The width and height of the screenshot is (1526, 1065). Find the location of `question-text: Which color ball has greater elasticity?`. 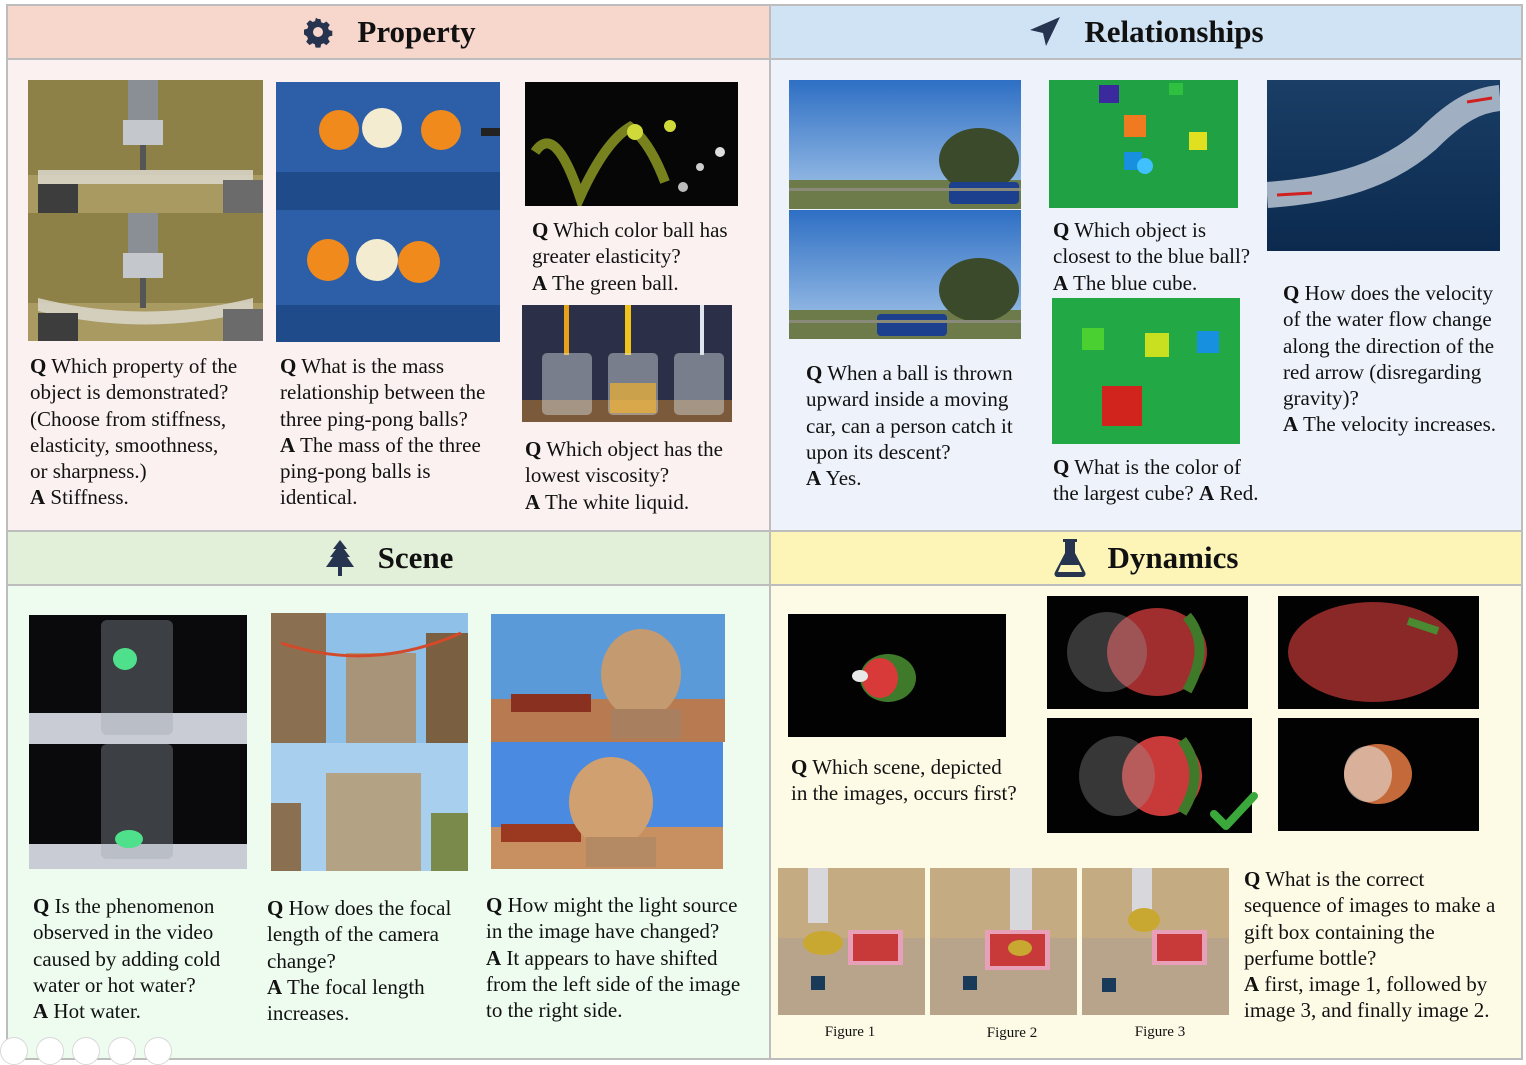

question-text: Which color ball has greater elasticity? is located at coordinates (630, 243).